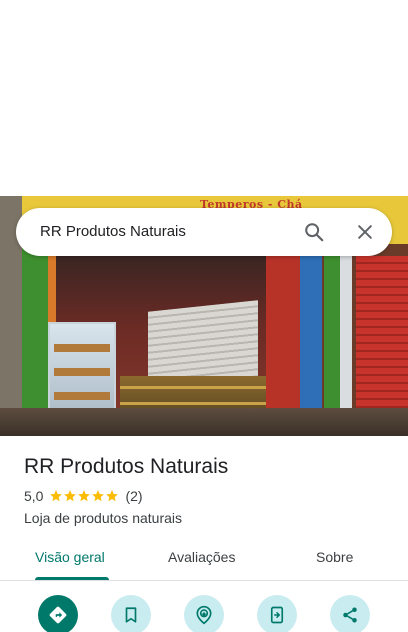 Image resolution: width=408 pixels, height=632 pixels. I want to click on active-tab-indicator, so click(72, 578).